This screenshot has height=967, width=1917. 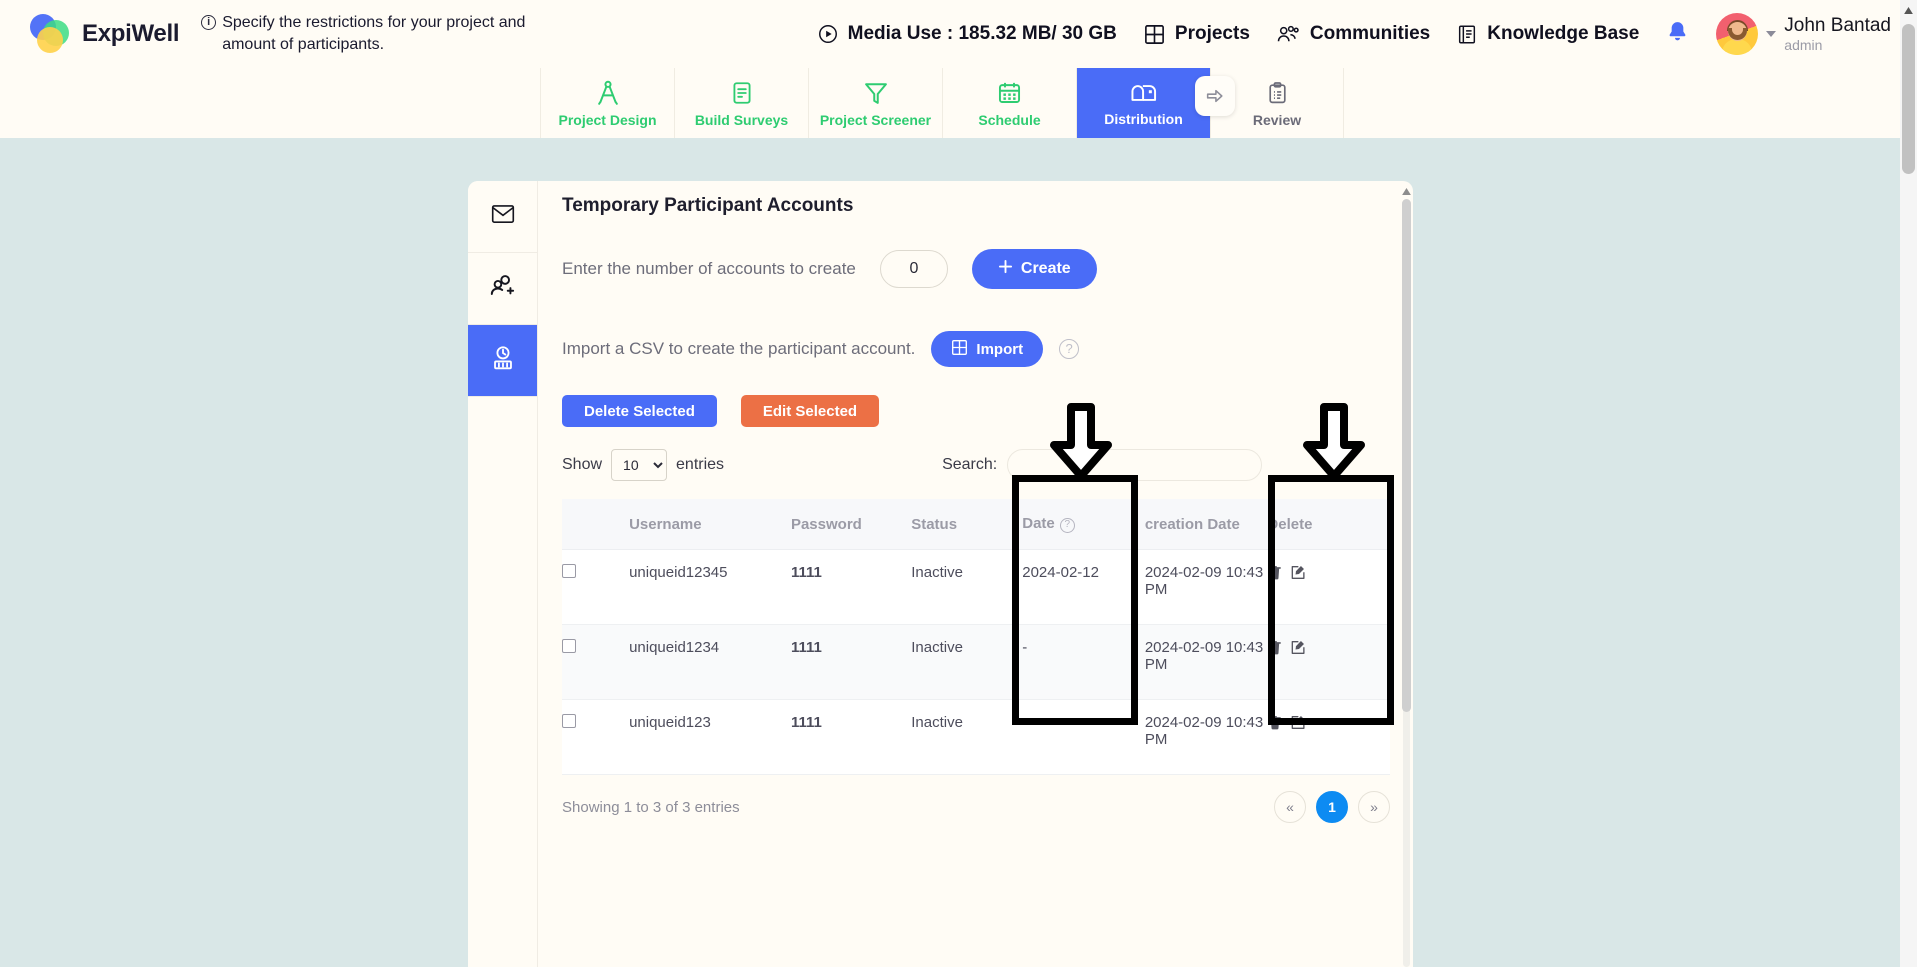 I want to click on bell-icon, so click(x=1677, y=34).